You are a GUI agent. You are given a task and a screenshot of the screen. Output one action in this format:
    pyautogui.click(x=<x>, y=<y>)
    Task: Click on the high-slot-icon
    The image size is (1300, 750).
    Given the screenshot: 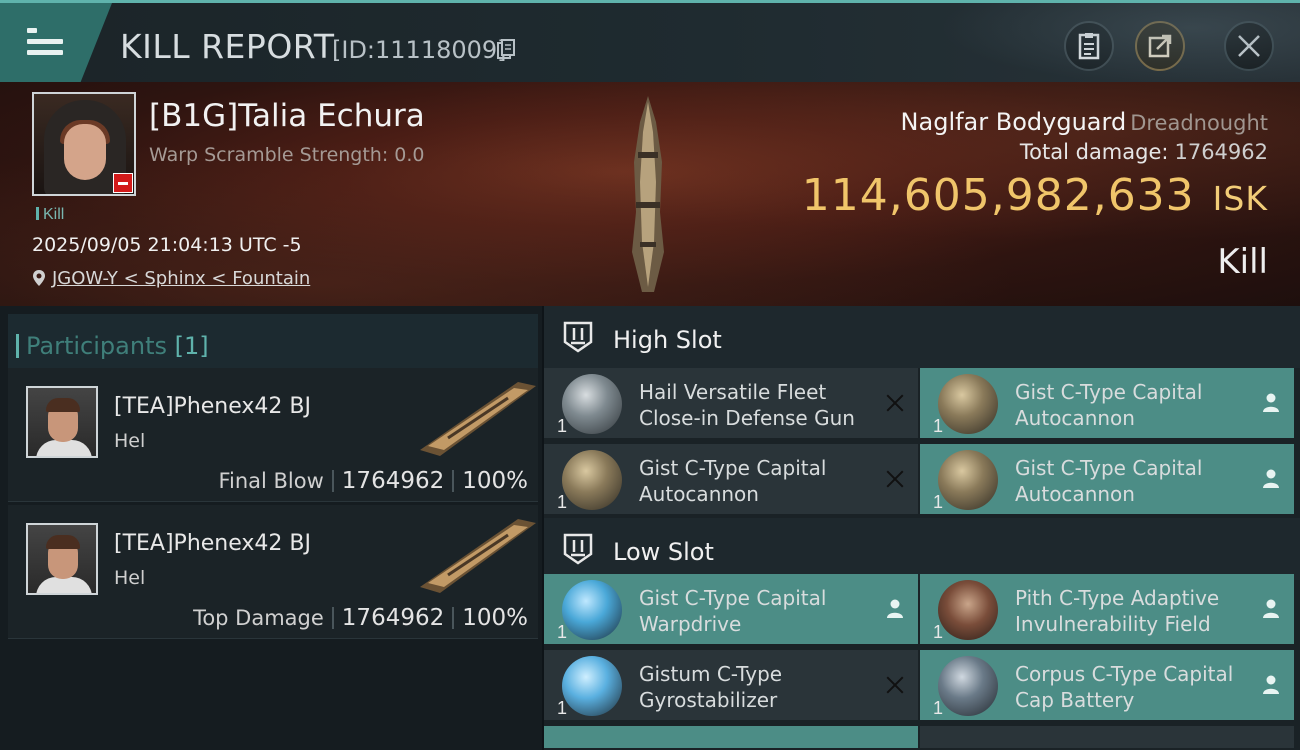 What is the action you would take?
    pyautogui.click(x=578, y=337)
    